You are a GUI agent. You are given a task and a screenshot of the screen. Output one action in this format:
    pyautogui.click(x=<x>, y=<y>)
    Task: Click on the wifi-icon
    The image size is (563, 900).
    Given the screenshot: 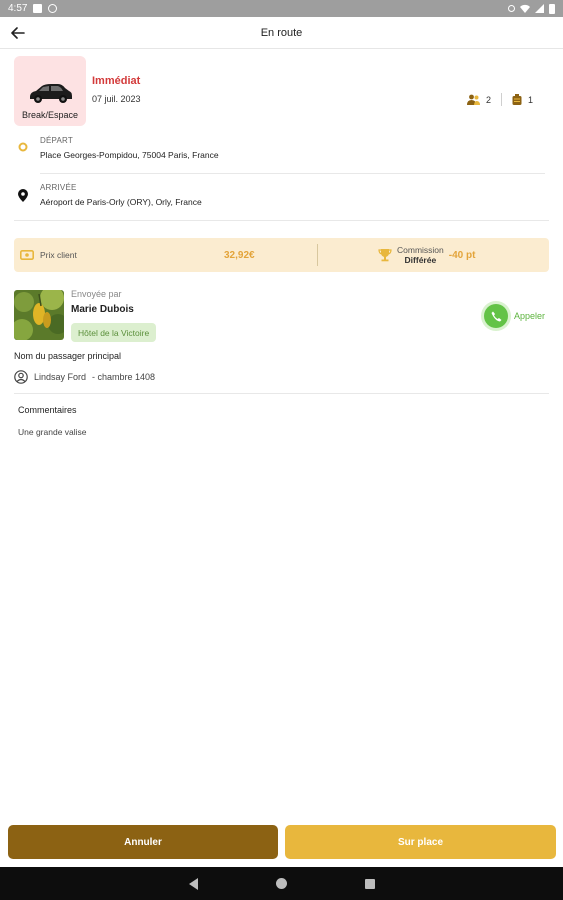 What is the action you would take?
    pyautogui.click(x=525, y=8)
    